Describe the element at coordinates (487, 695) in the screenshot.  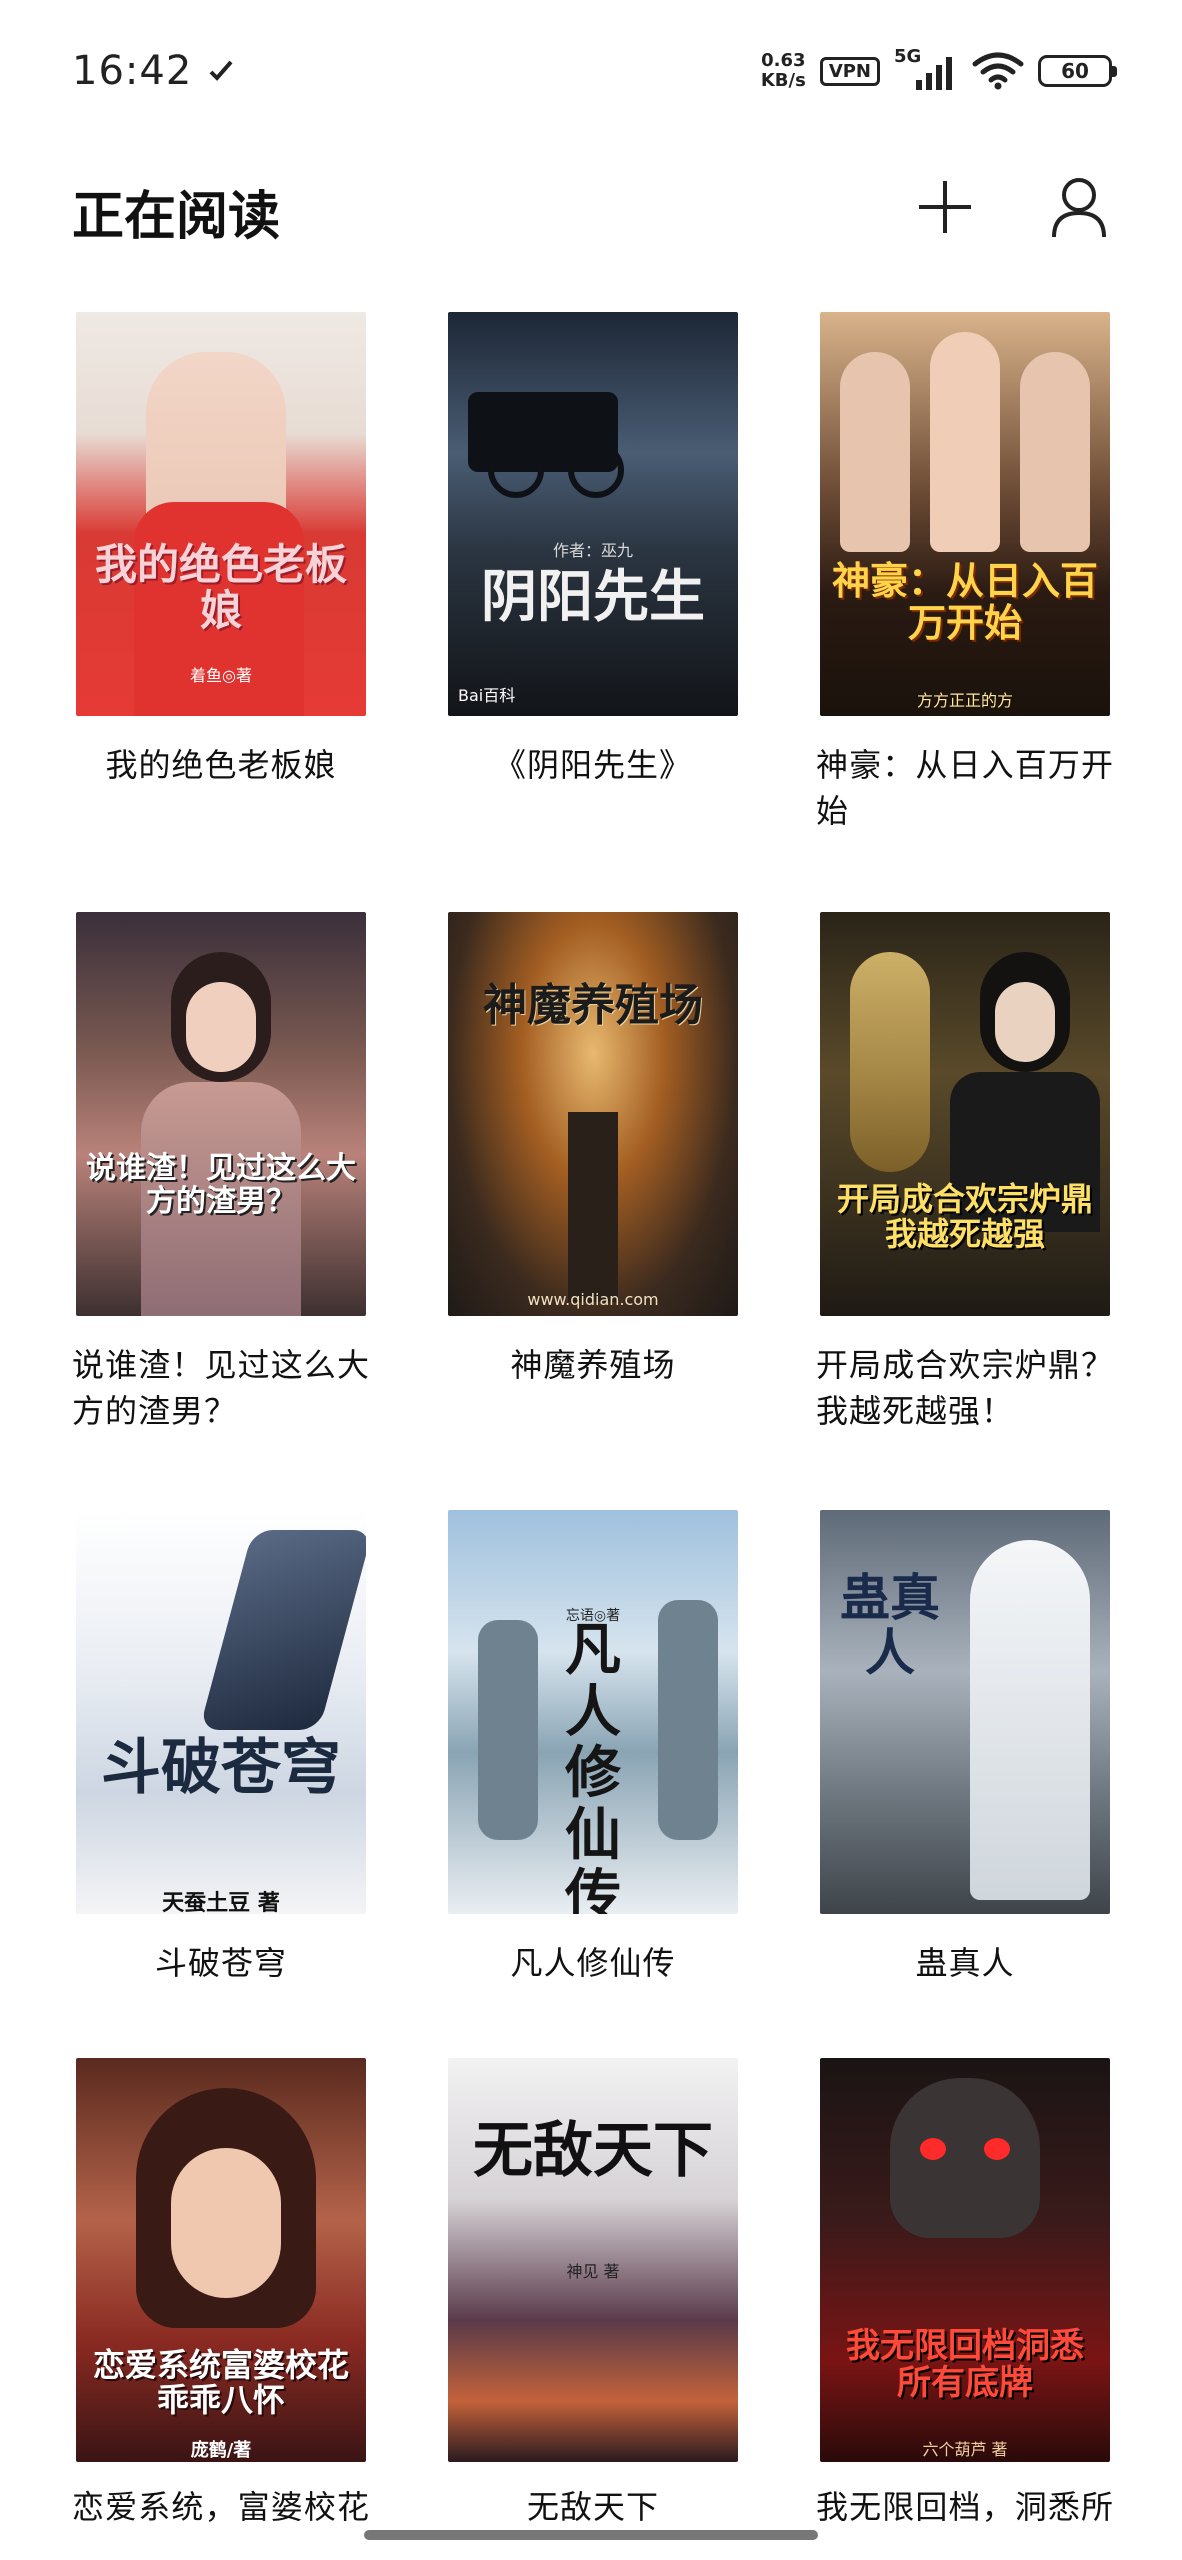
I see `cover-watermark: Bai百科` at that location.